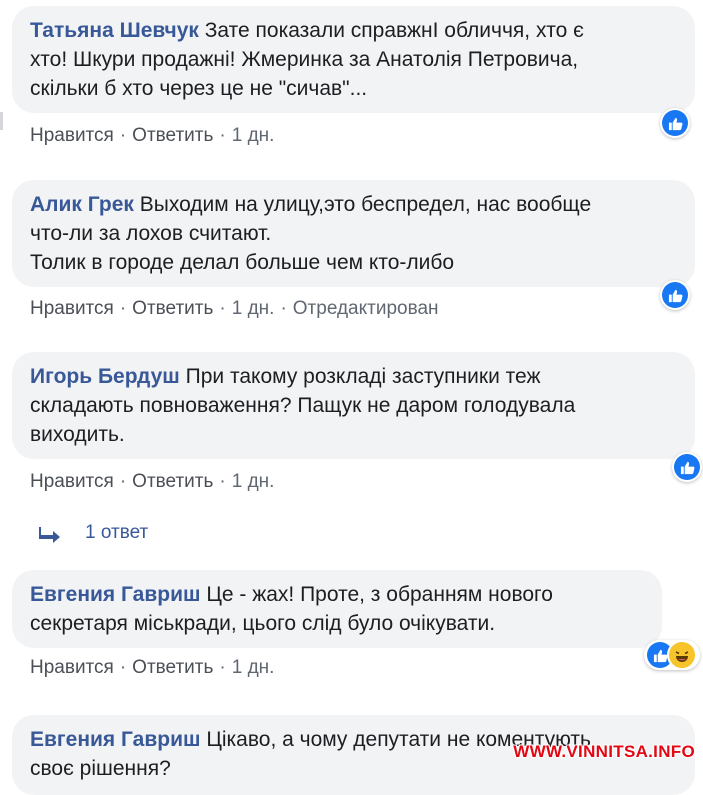  What do you see at coordinates (49, 535) in the screenshot?
I see `reply-arrow-icon` at bounding box center [49, 535].